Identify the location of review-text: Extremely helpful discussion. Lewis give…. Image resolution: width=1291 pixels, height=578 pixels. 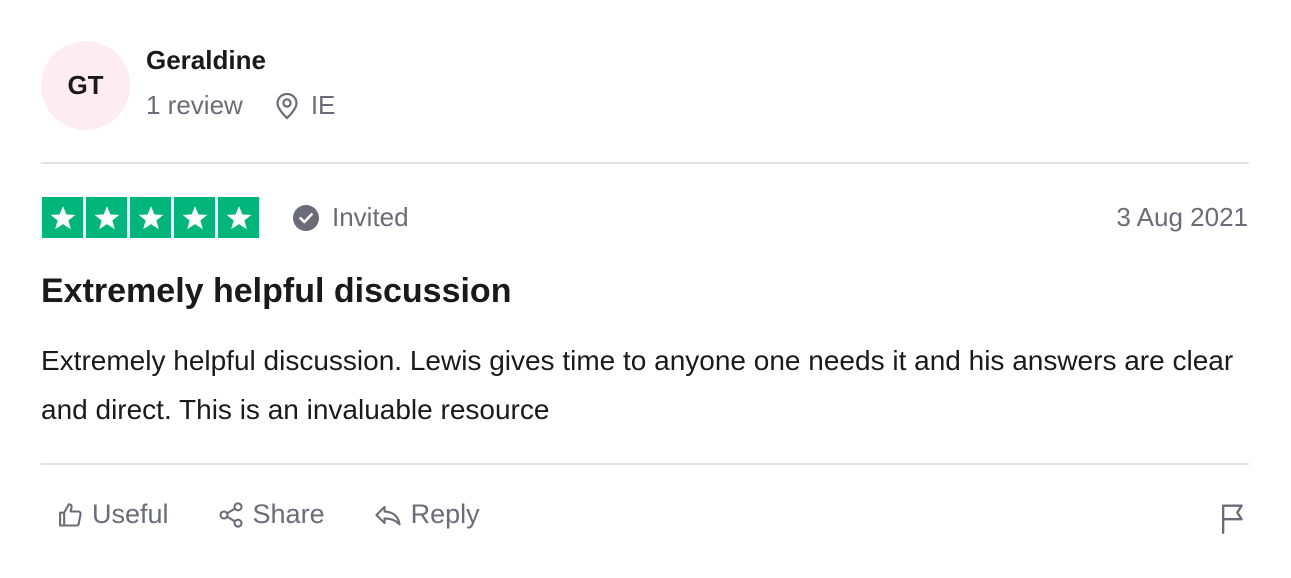
(637, 385).